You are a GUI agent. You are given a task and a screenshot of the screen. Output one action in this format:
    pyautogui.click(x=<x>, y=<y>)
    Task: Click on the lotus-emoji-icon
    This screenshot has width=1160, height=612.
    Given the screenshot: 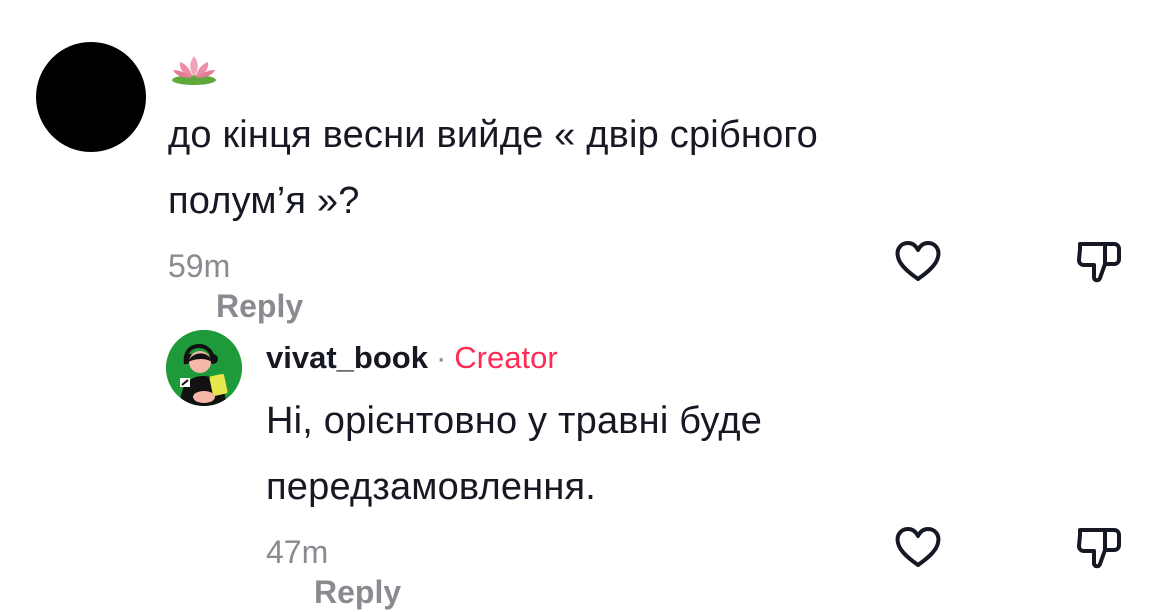 What is the action you would take?
    pyautogui.click(x=194, y=69)
    